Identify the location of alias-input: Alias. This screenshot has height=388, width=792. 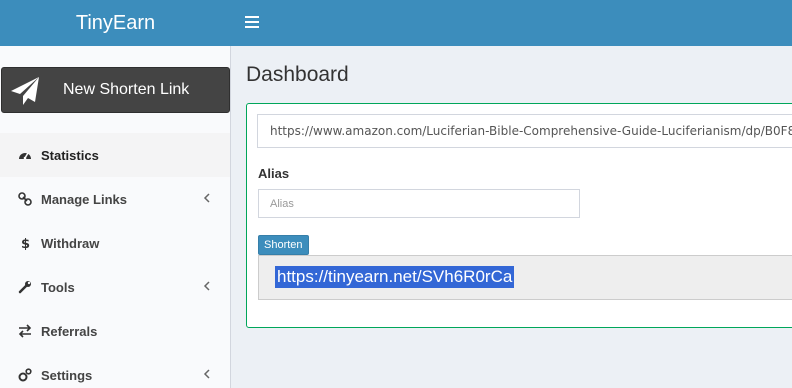
(419, 203).